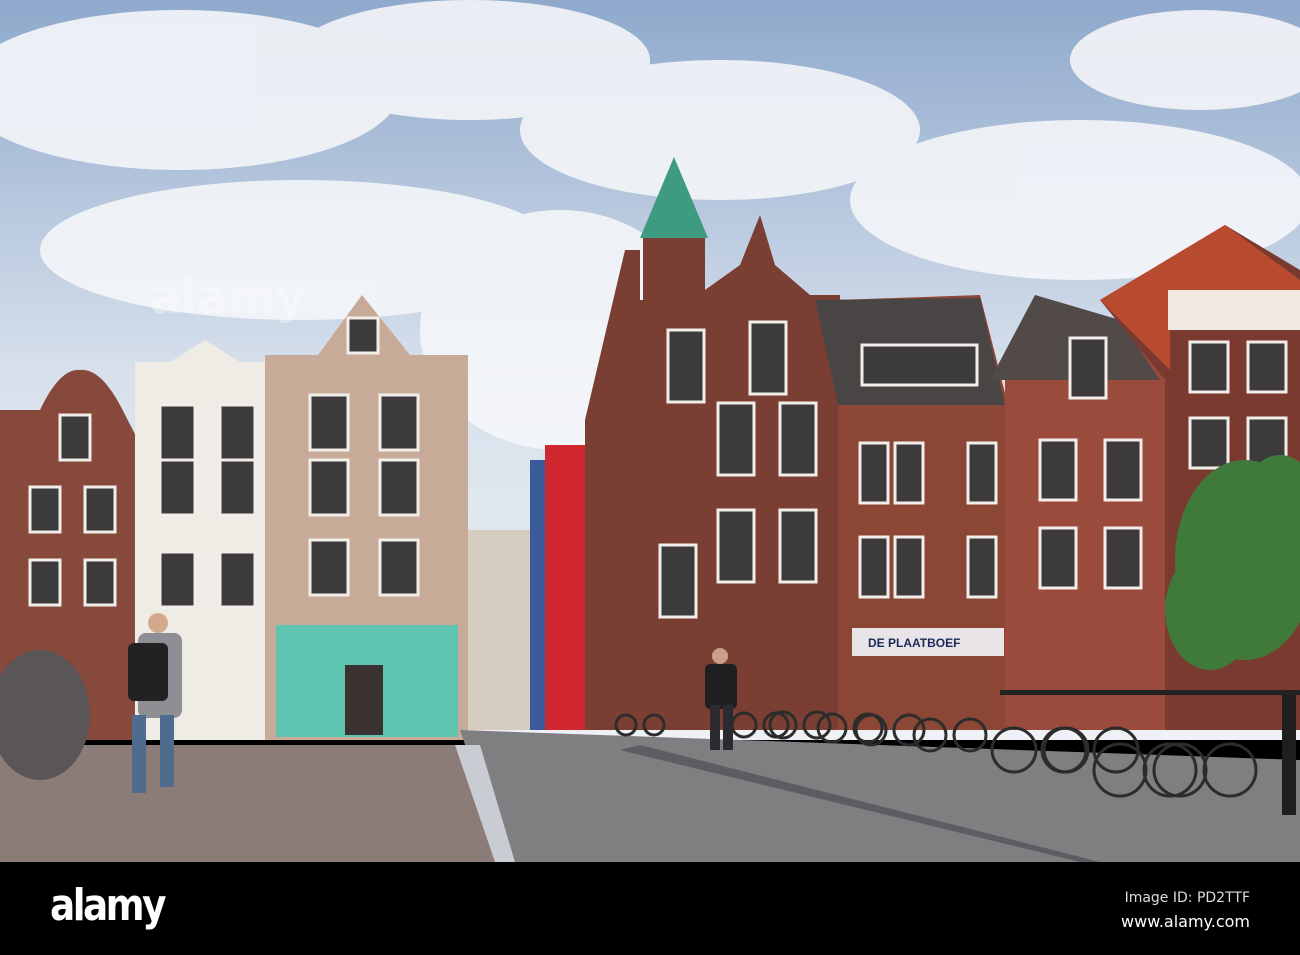  I want to click on alamy-logo: alamy, so click(108, 905).